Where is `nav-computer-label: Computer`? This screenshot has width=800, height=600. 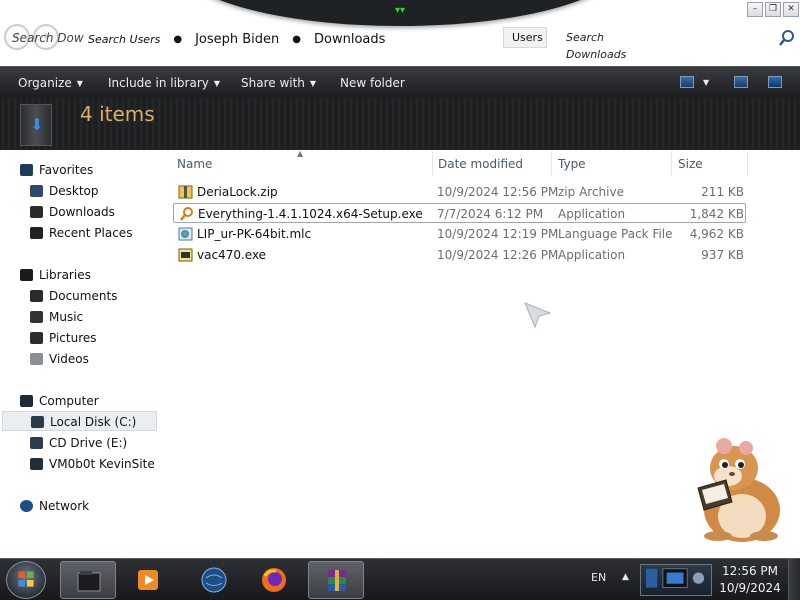 nav-computer-label: Computer is located at coordinates (69, 401).